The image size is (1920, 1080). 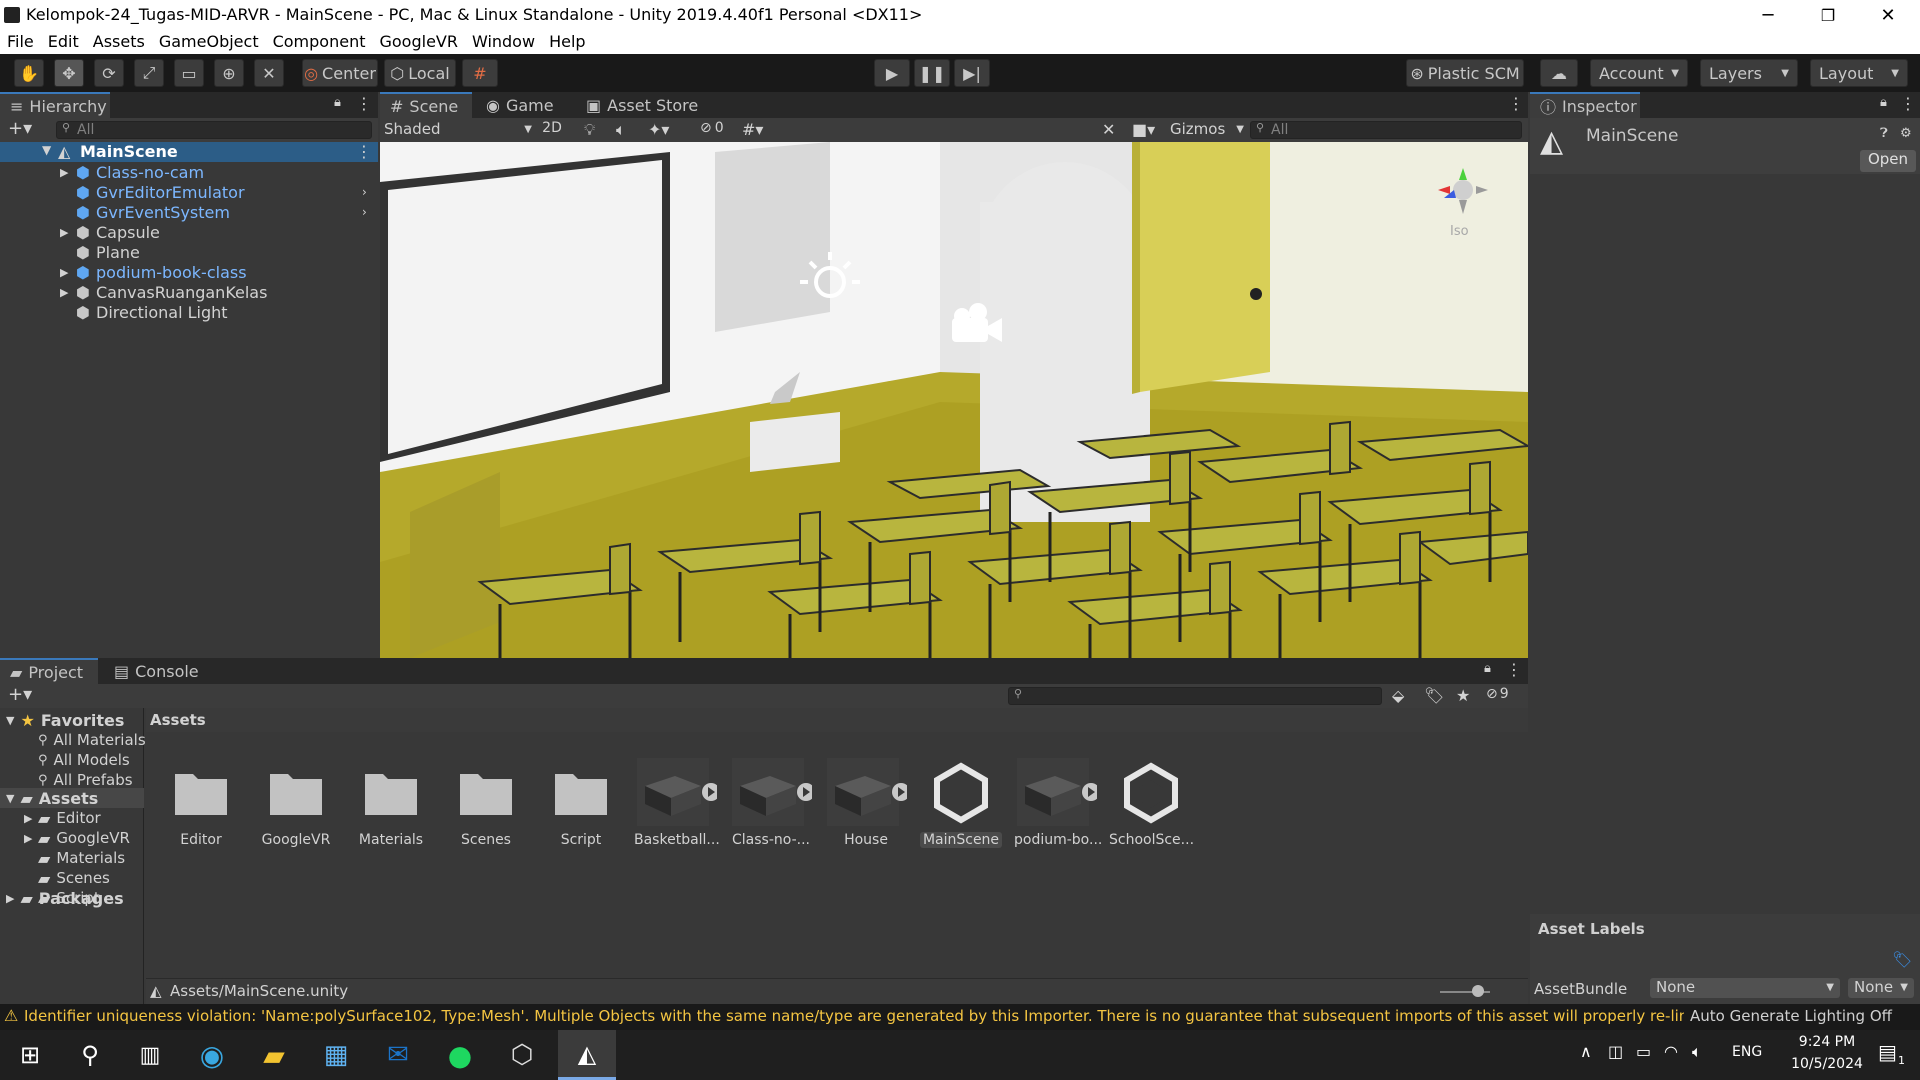 What do you see at coordinates (319, 42) in the screenshot?
I see `menu-item-component: Component` at bounding box center [319, 42].